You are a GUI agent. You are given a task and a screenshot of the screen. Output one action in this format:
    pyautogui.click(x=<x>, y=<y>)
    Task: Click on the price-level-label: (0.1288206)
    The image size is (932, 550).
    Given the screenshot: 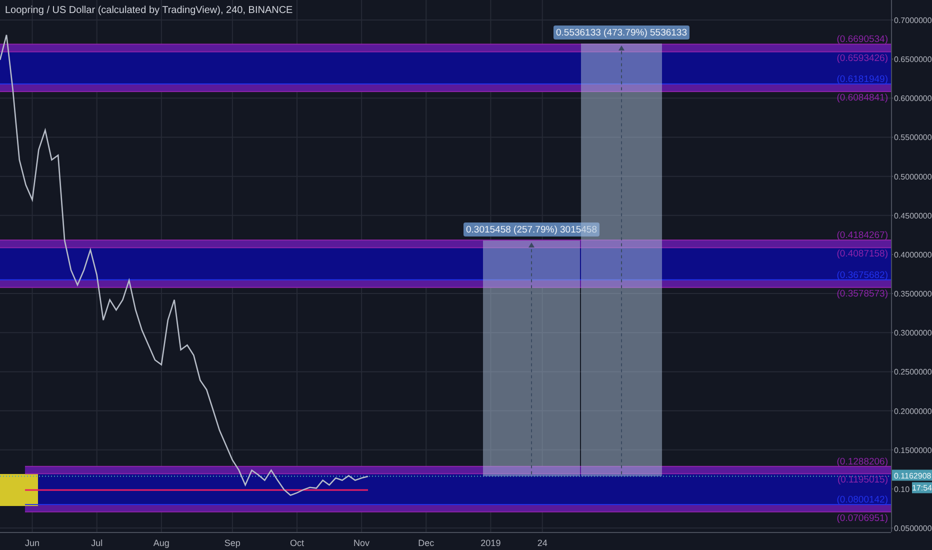 What is the action you would take?
    pyautogui.click(x=862, y=462)
    